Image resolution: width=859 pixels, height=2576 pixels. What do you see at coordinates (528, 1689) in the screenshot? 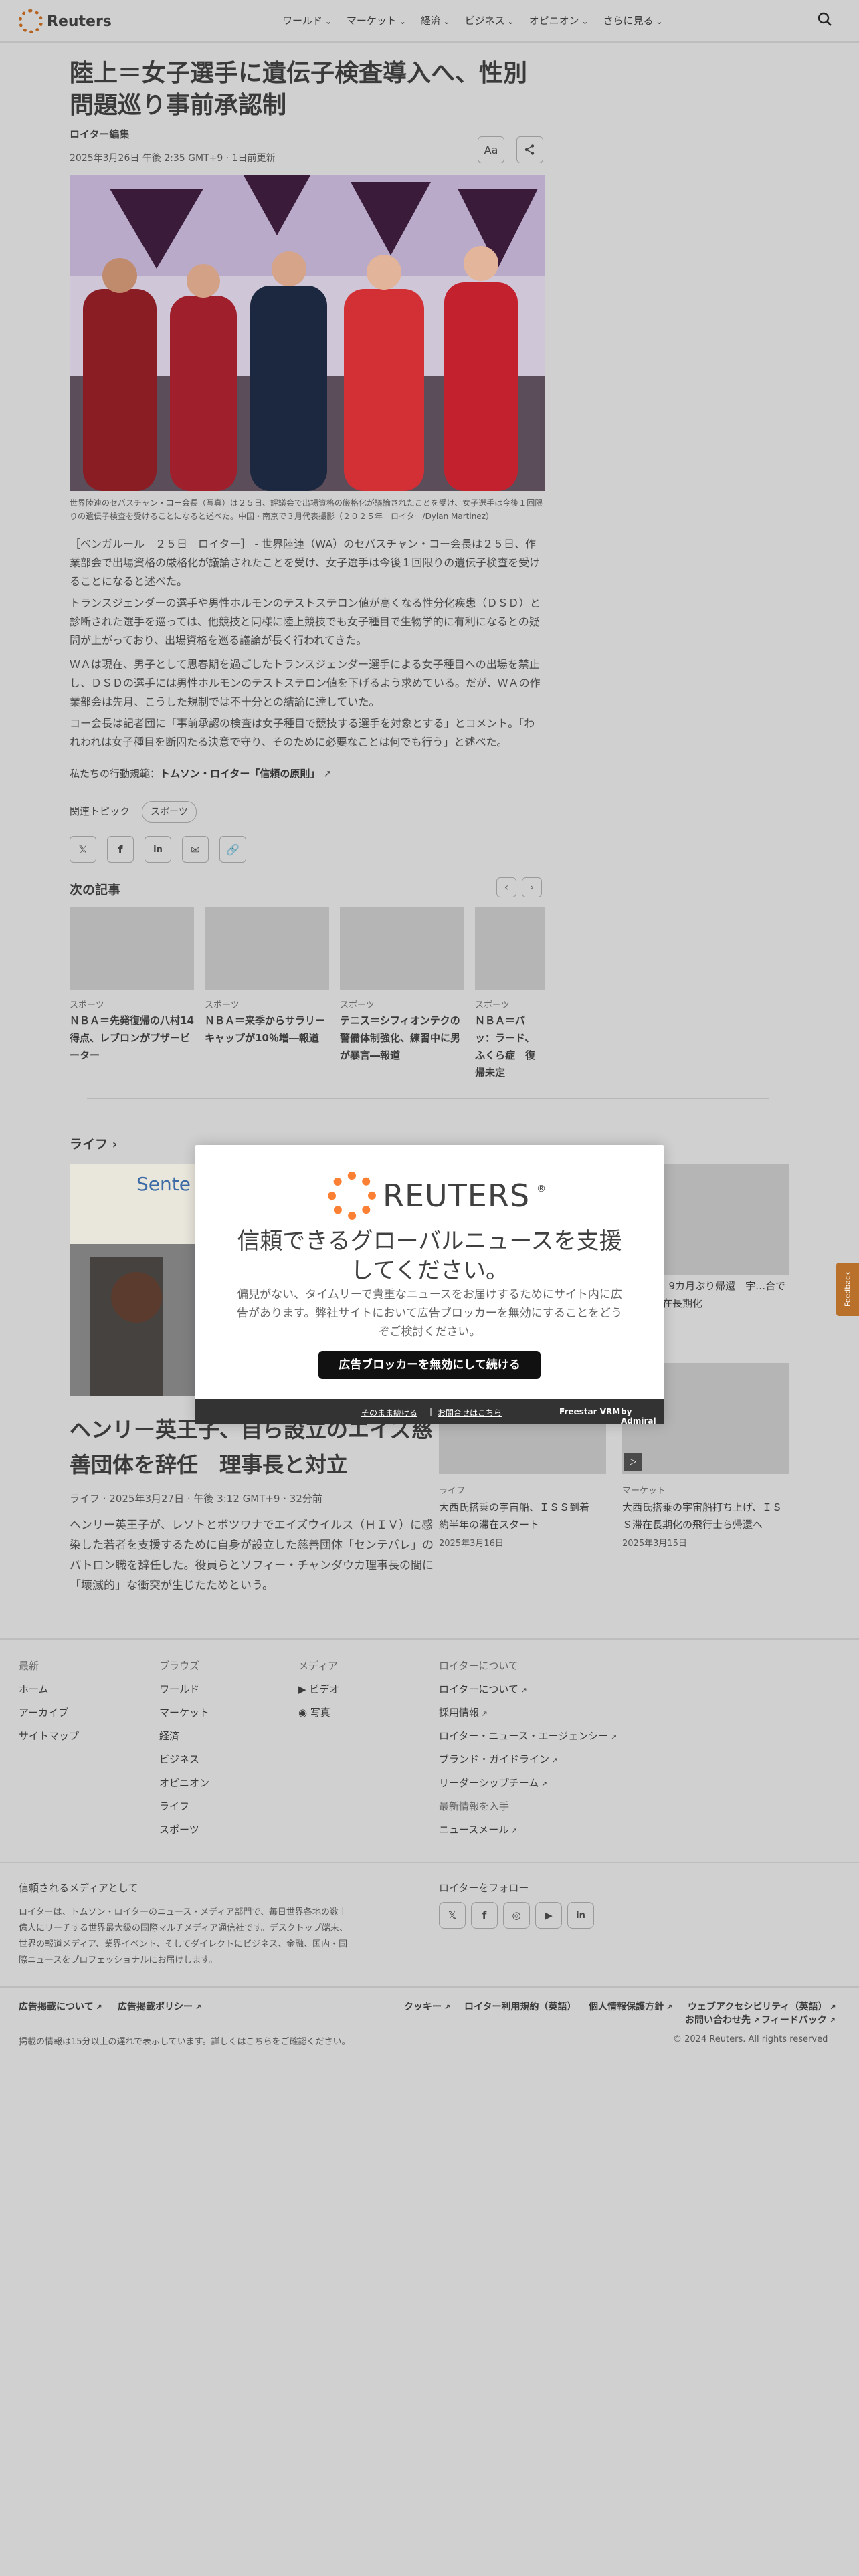
I see `footer-link: ロイターについて` at bounding box center [528, 1689].